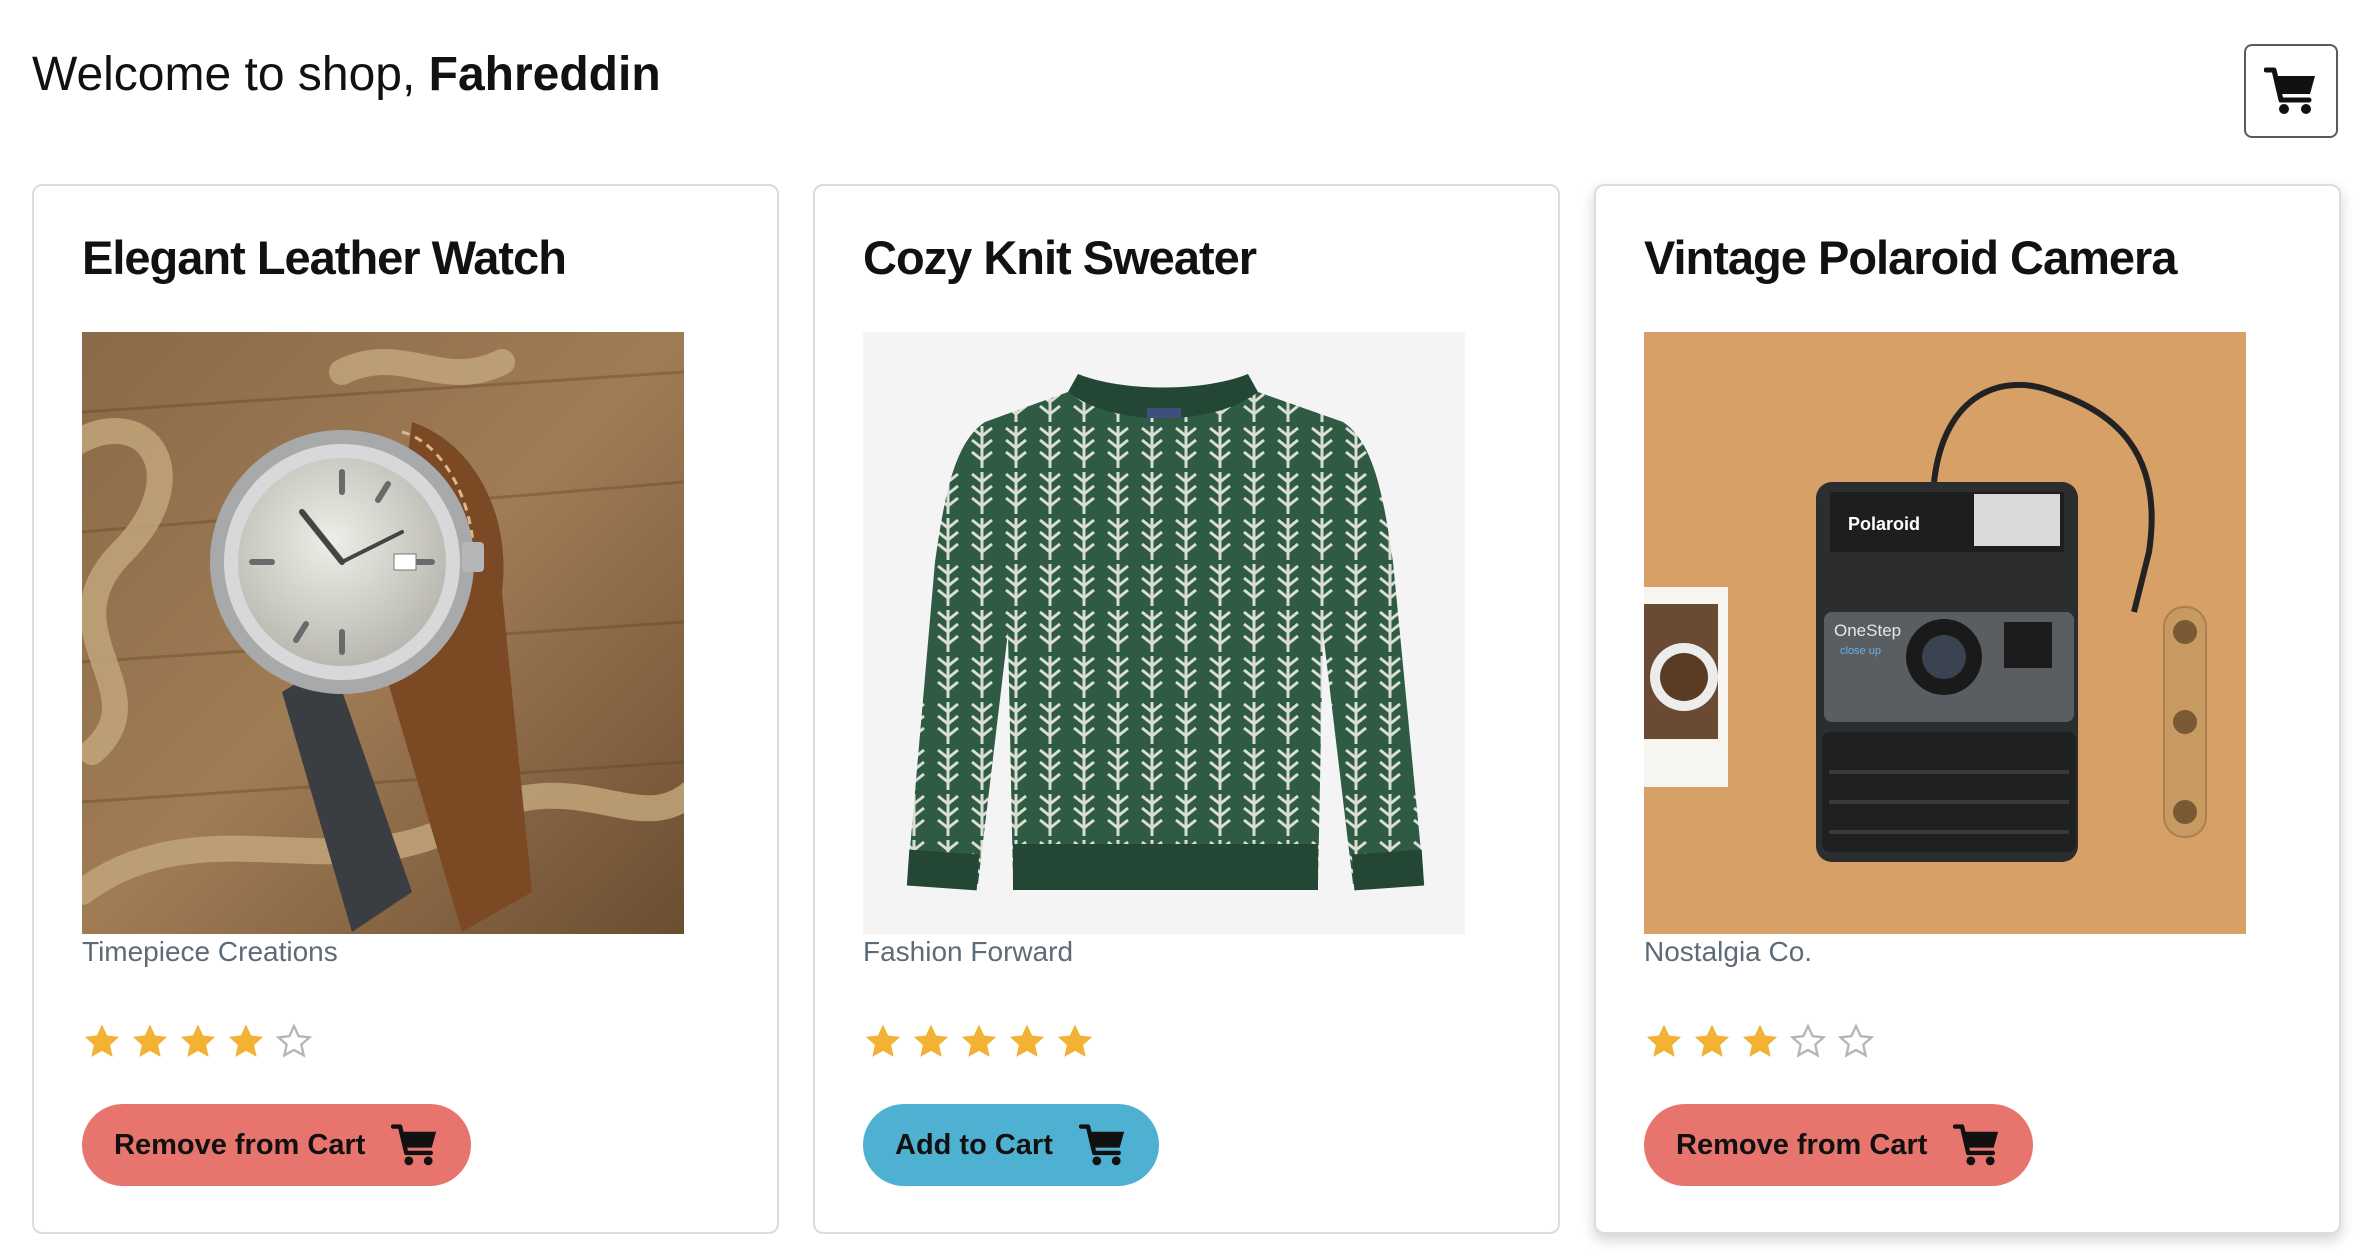 The image size is (2368, 1254). I want to click on cart-button, so click(2291, 91).